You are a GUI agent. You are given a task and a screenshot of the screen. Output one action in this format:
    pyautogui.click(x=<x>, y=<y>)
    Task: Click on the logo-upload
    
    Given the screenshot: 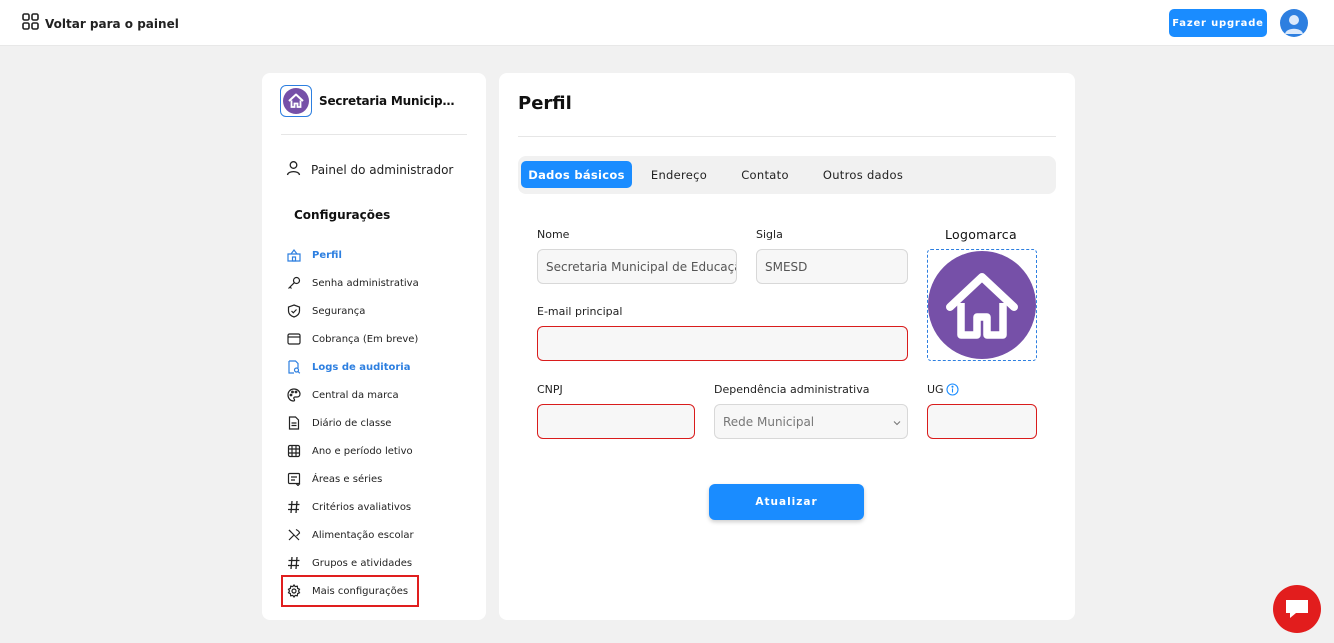 What is the action you would take?
    pyautogui.click(x=982, y=305)
    